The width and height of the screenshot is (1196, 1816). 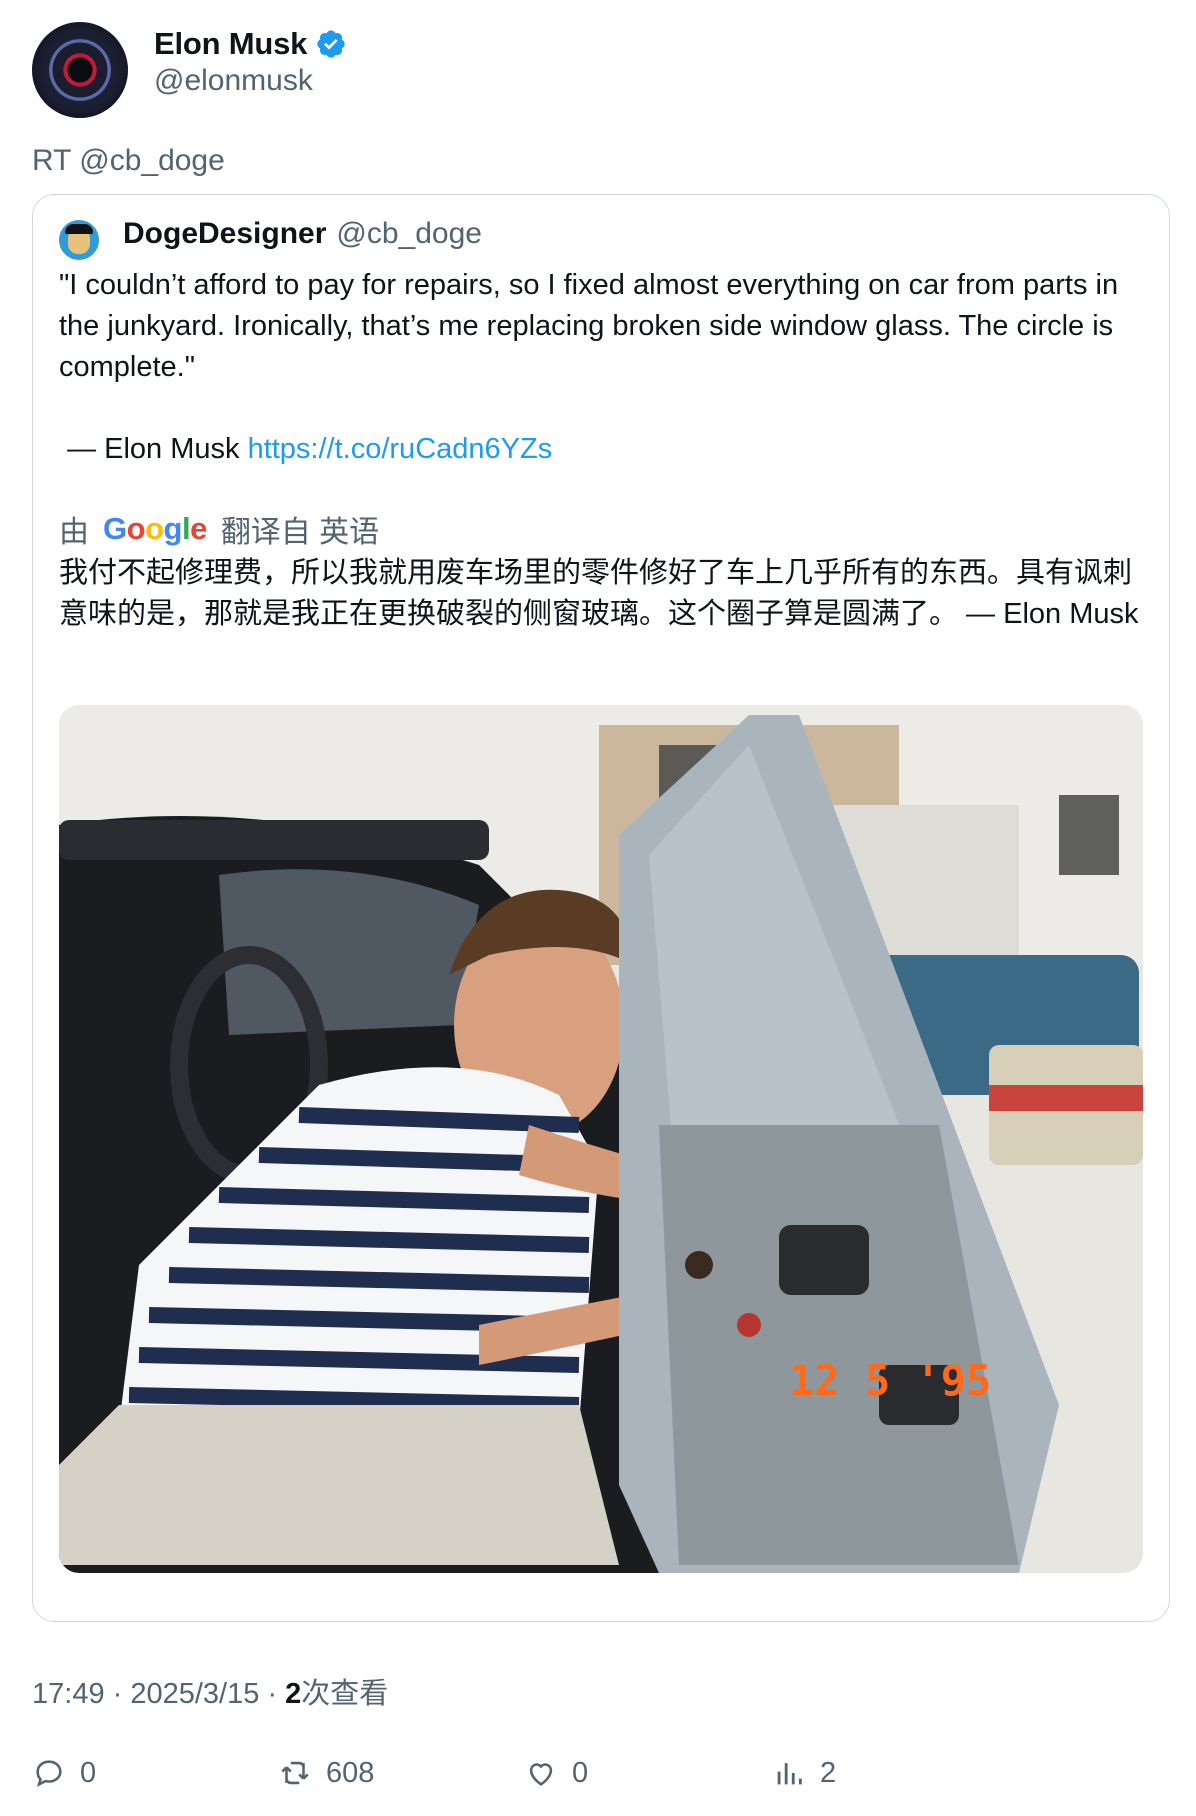 I want to click on tweet-meta: 17:49 · 2025/3/15 · 2次查看, so click(x=210, y=1691).